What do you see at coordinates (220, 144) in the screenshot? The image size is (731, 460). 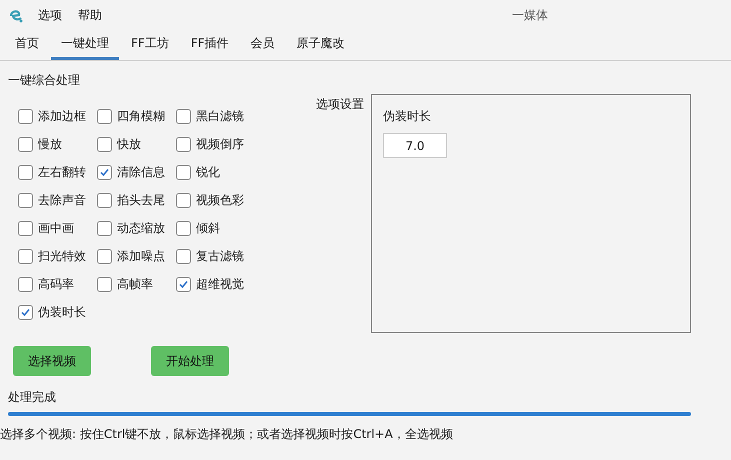 I see `option-label: 视频倒序` at bounding box center [220, 144].